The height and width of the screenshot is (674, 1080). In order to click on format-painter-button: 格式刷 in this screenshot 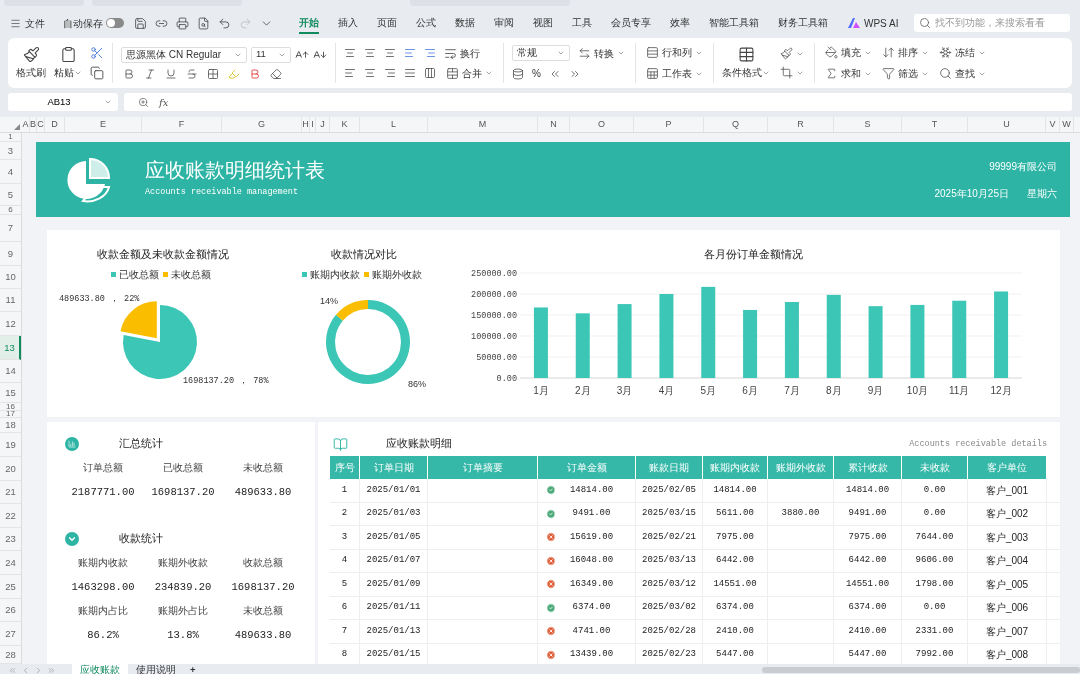, I will do `click(31, 63)`.